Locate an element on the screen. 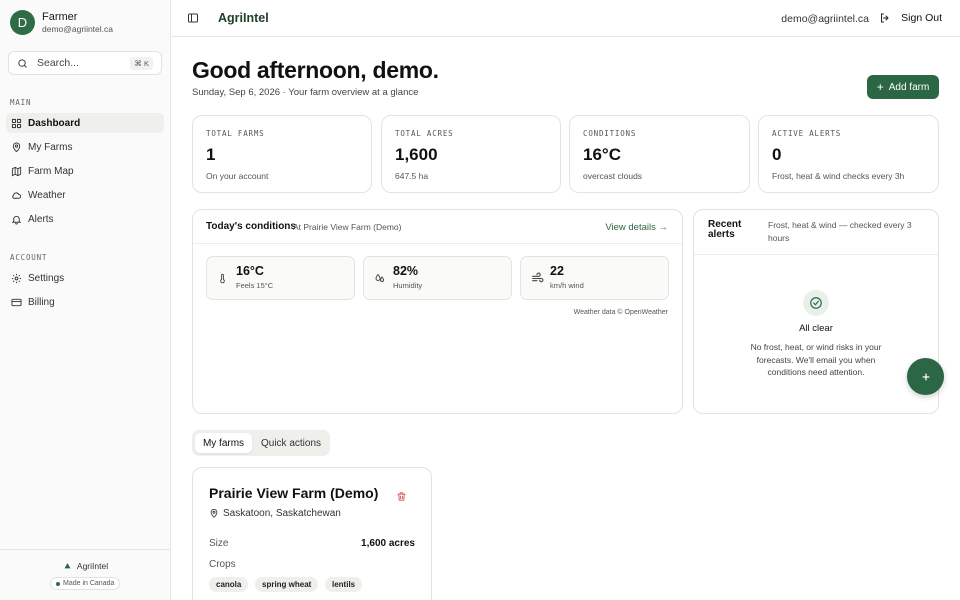 The width and height of the screenshot is (960, 600). app-logo: AgriIntel is located at coordinates (243, 18).